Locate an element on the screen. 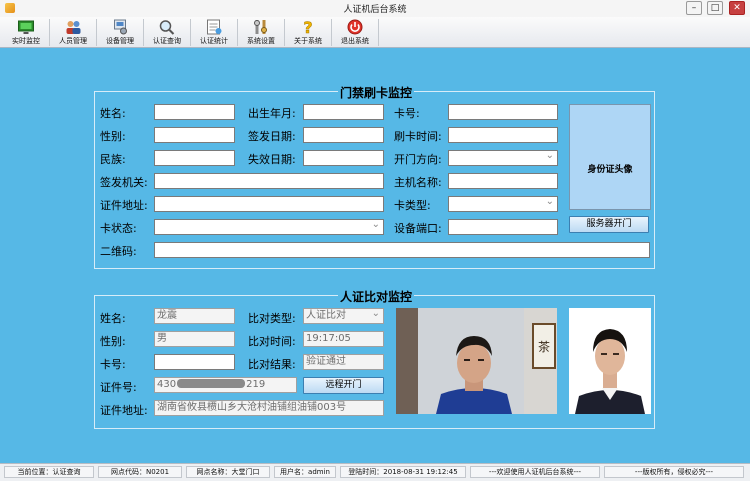 This screenshot has width=750, height=481. id-no-suffix: 219 is located at coordinates (256, 384).